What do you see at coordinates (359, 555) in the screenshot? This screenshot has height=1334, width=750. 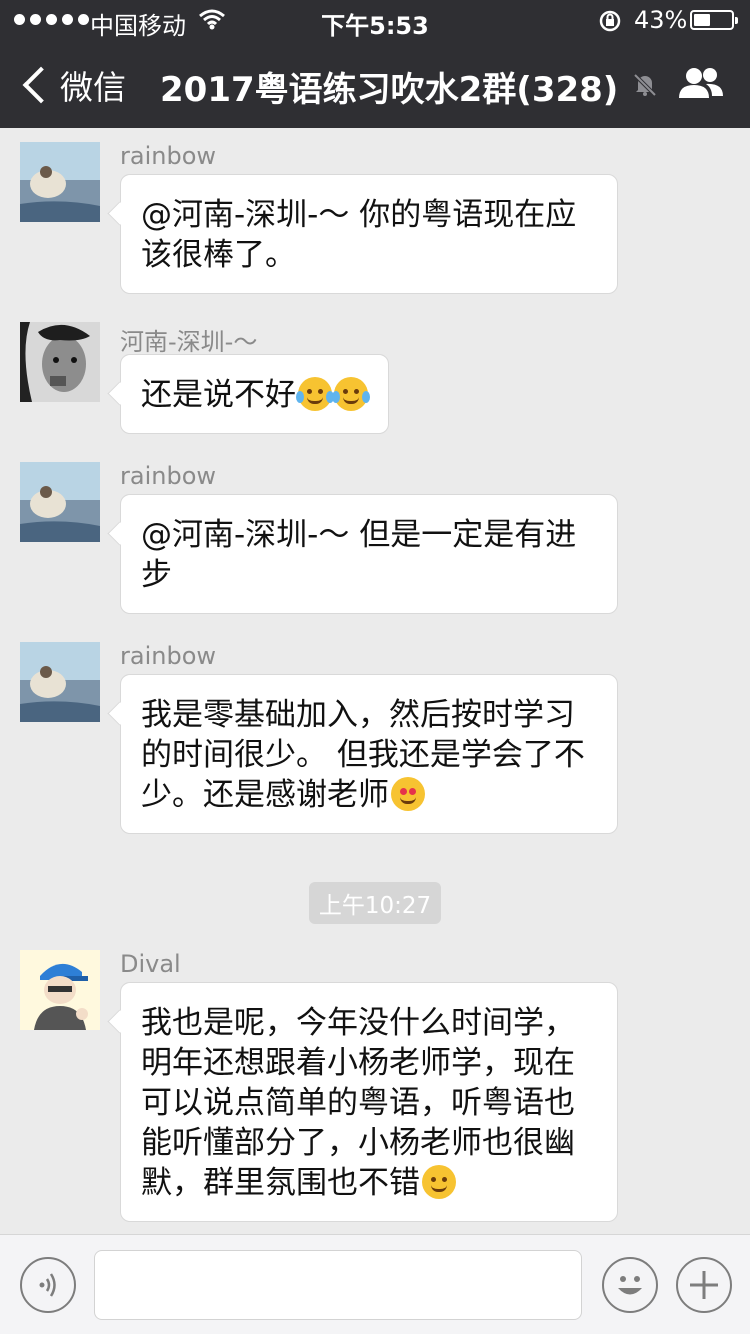 I see `message-text: @河南-深圳-～ 但是一定是有进步` at bounding box center [359, 555].